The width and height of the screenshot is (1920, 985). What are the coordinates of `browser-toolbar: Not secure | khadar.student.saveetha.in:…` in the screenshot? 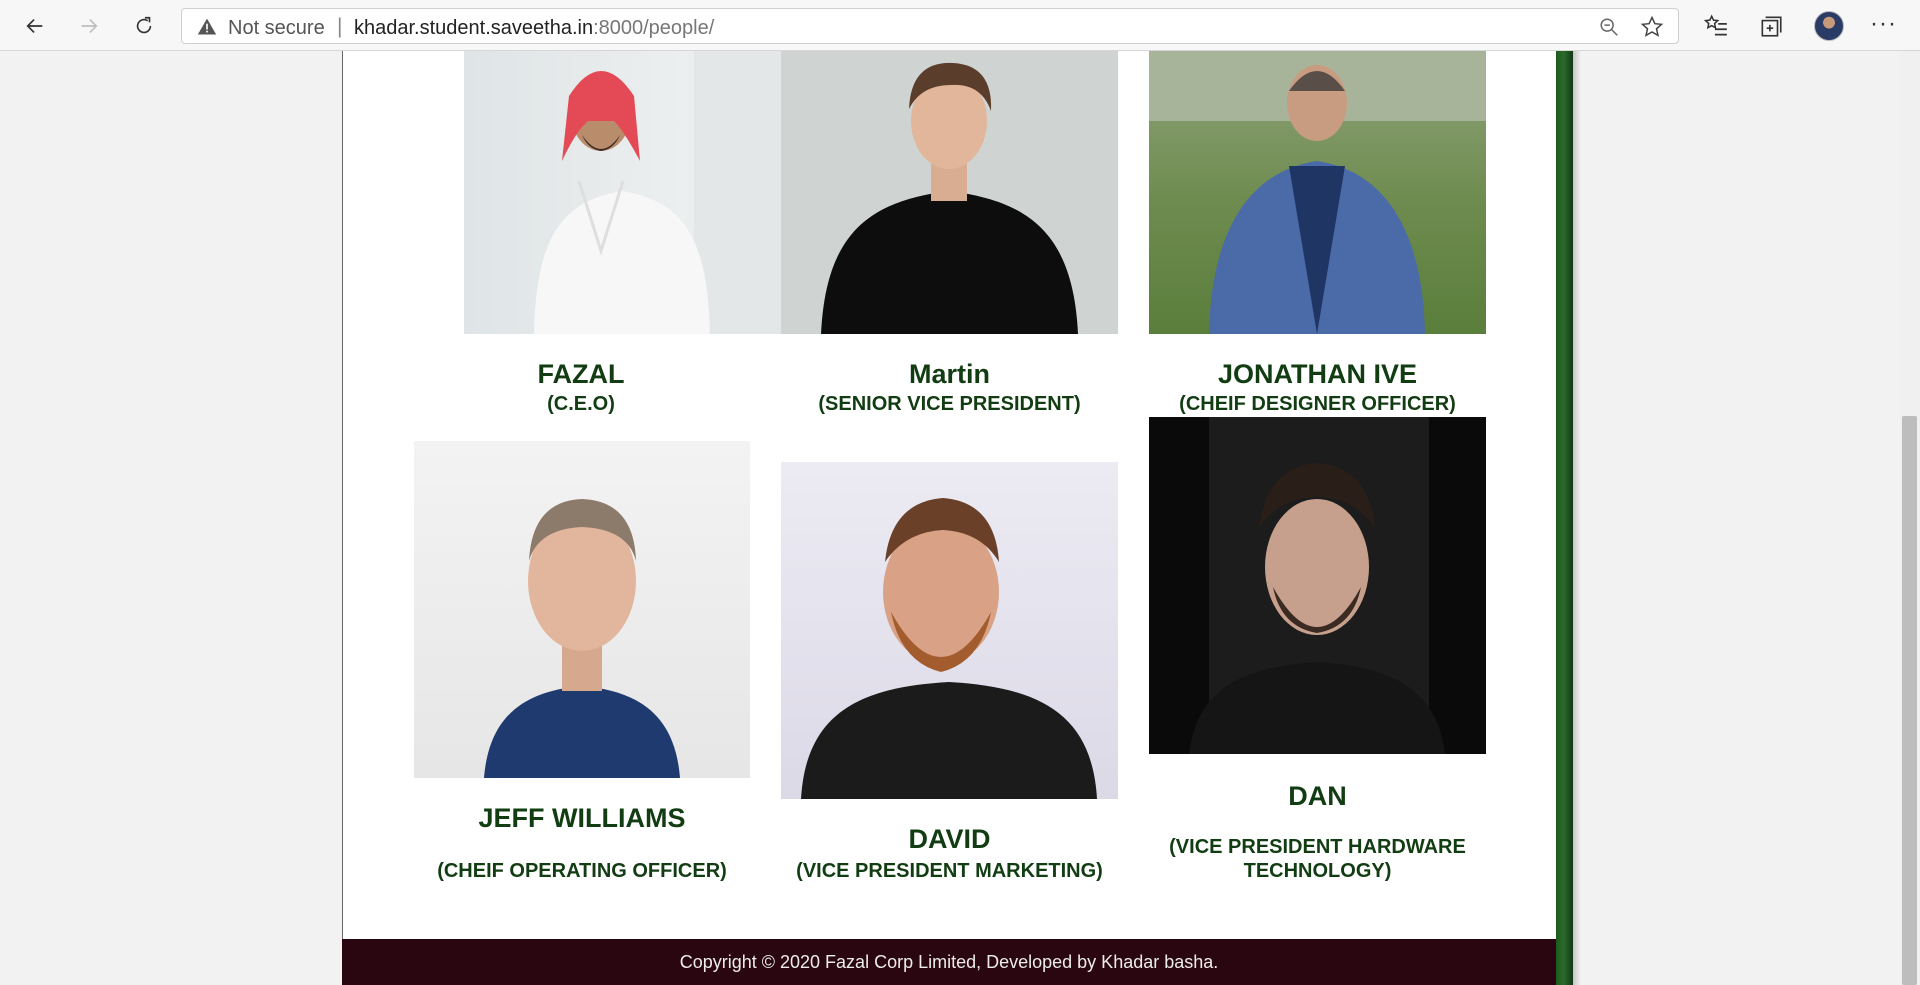 It's located at (960, 25).